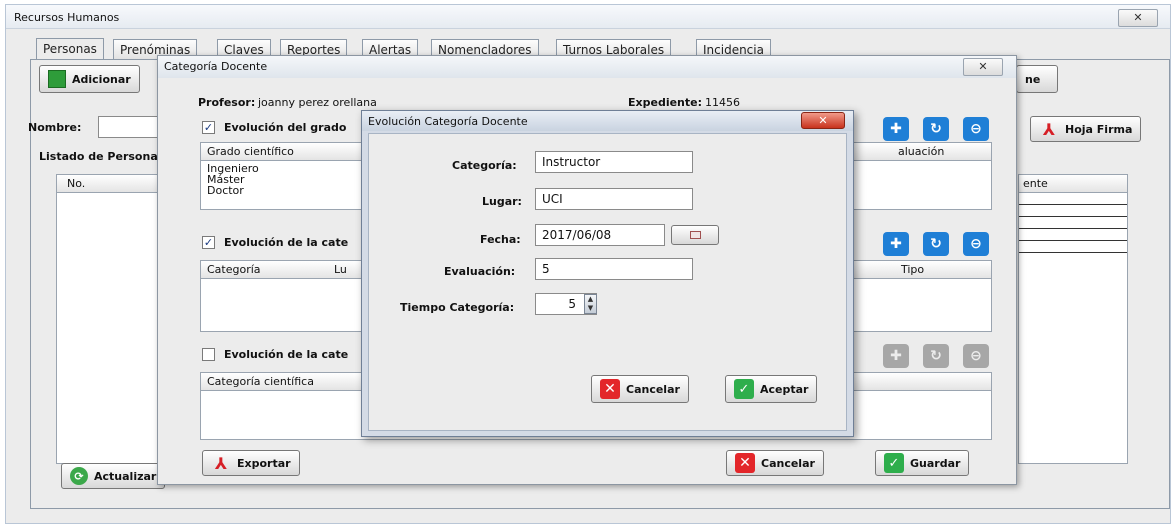 The image size is (1176, 529). What do you see at coordinates (67, 17) in the screenshot?
I see `window-title: Recursos Humanos` at bounding box center [67, 17].